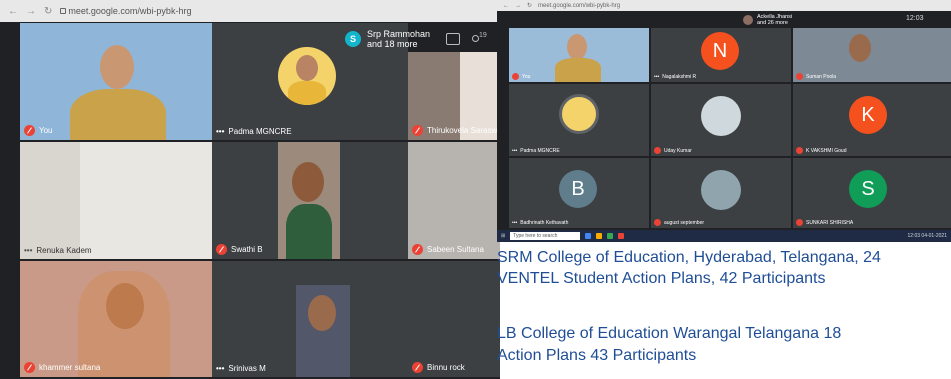  What do you see at coordinates (775, 20) in the screenshot?
I see `participants-text: Ackella Jhansi and 26 more` at bounding box center [775, 20].